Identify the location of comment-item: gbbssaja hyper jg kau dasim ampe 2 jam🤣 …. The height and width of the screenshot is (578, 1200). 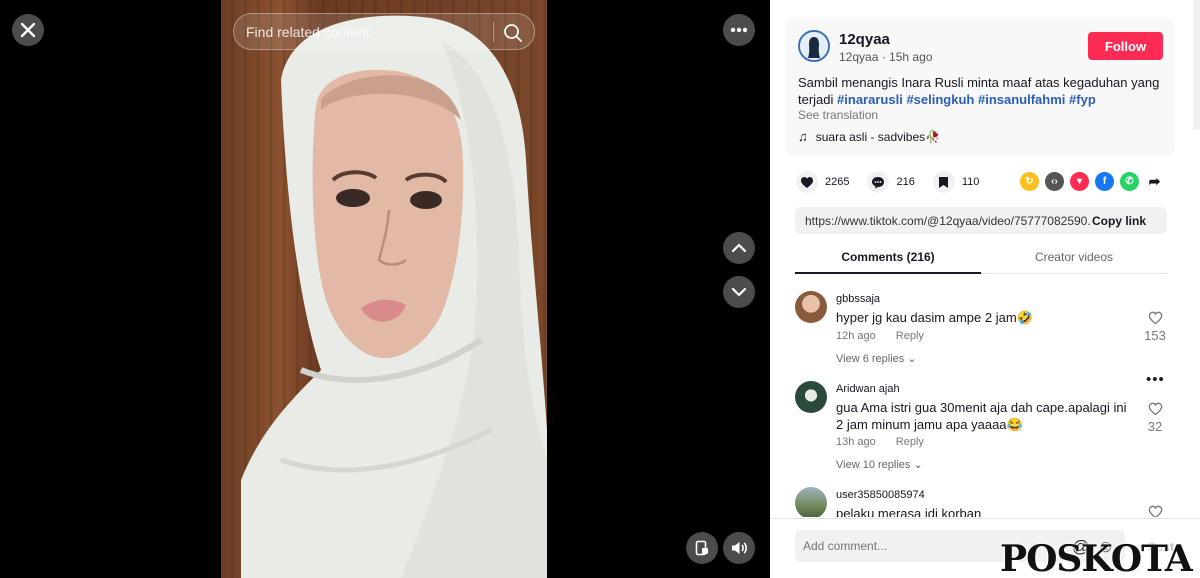
(985, 327).